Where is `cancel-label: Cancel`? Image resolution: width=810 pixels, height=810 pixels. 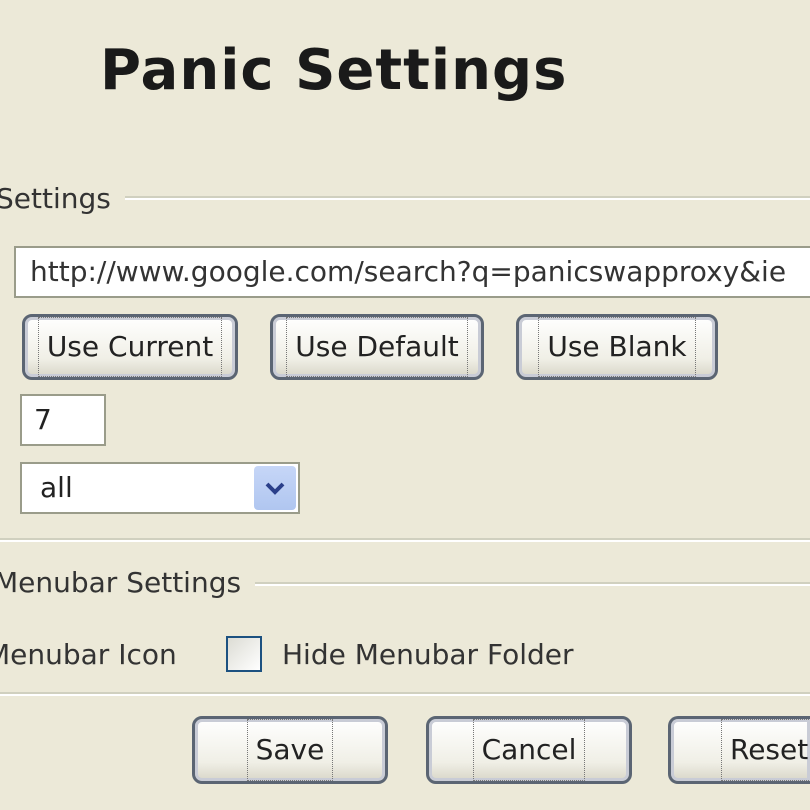 cancel-label: Cancel is located at coordinates (529, 750).